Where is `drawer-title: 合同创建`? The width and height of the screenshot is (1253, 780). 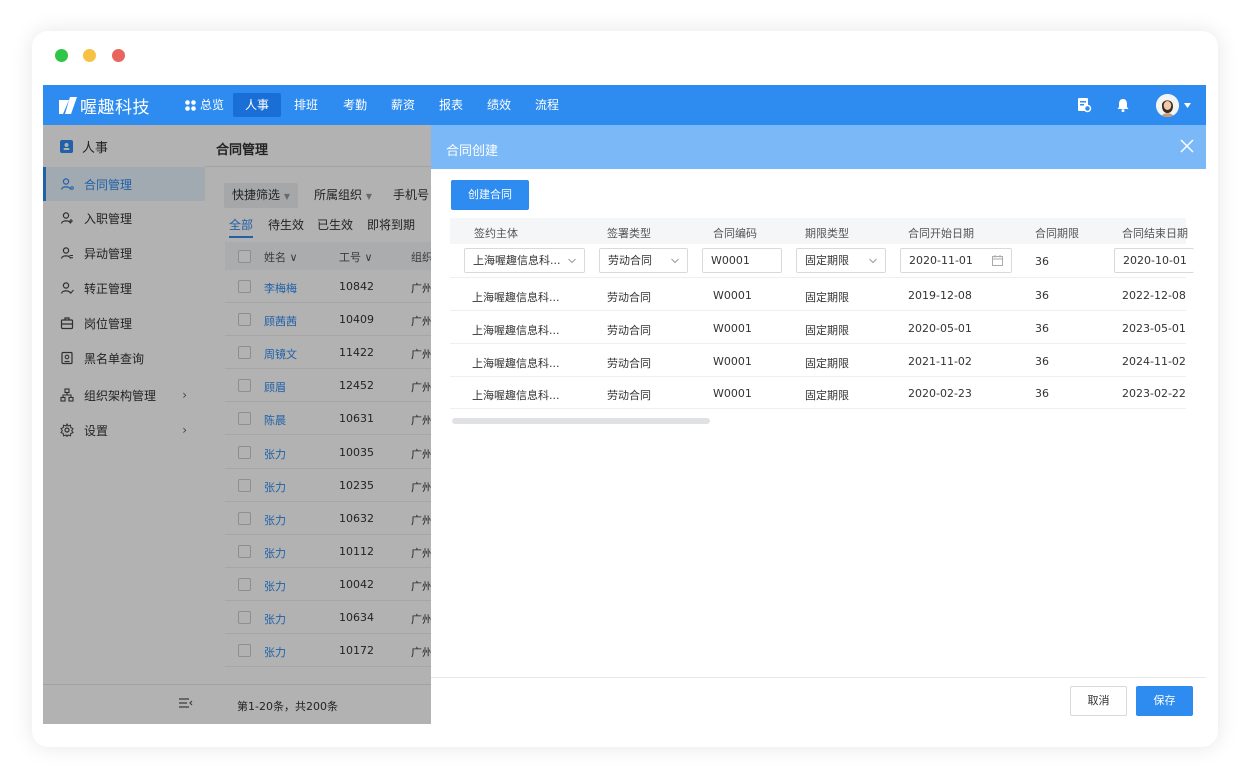
drawer-title: 合同创建 is located at coordinates (472, 151).